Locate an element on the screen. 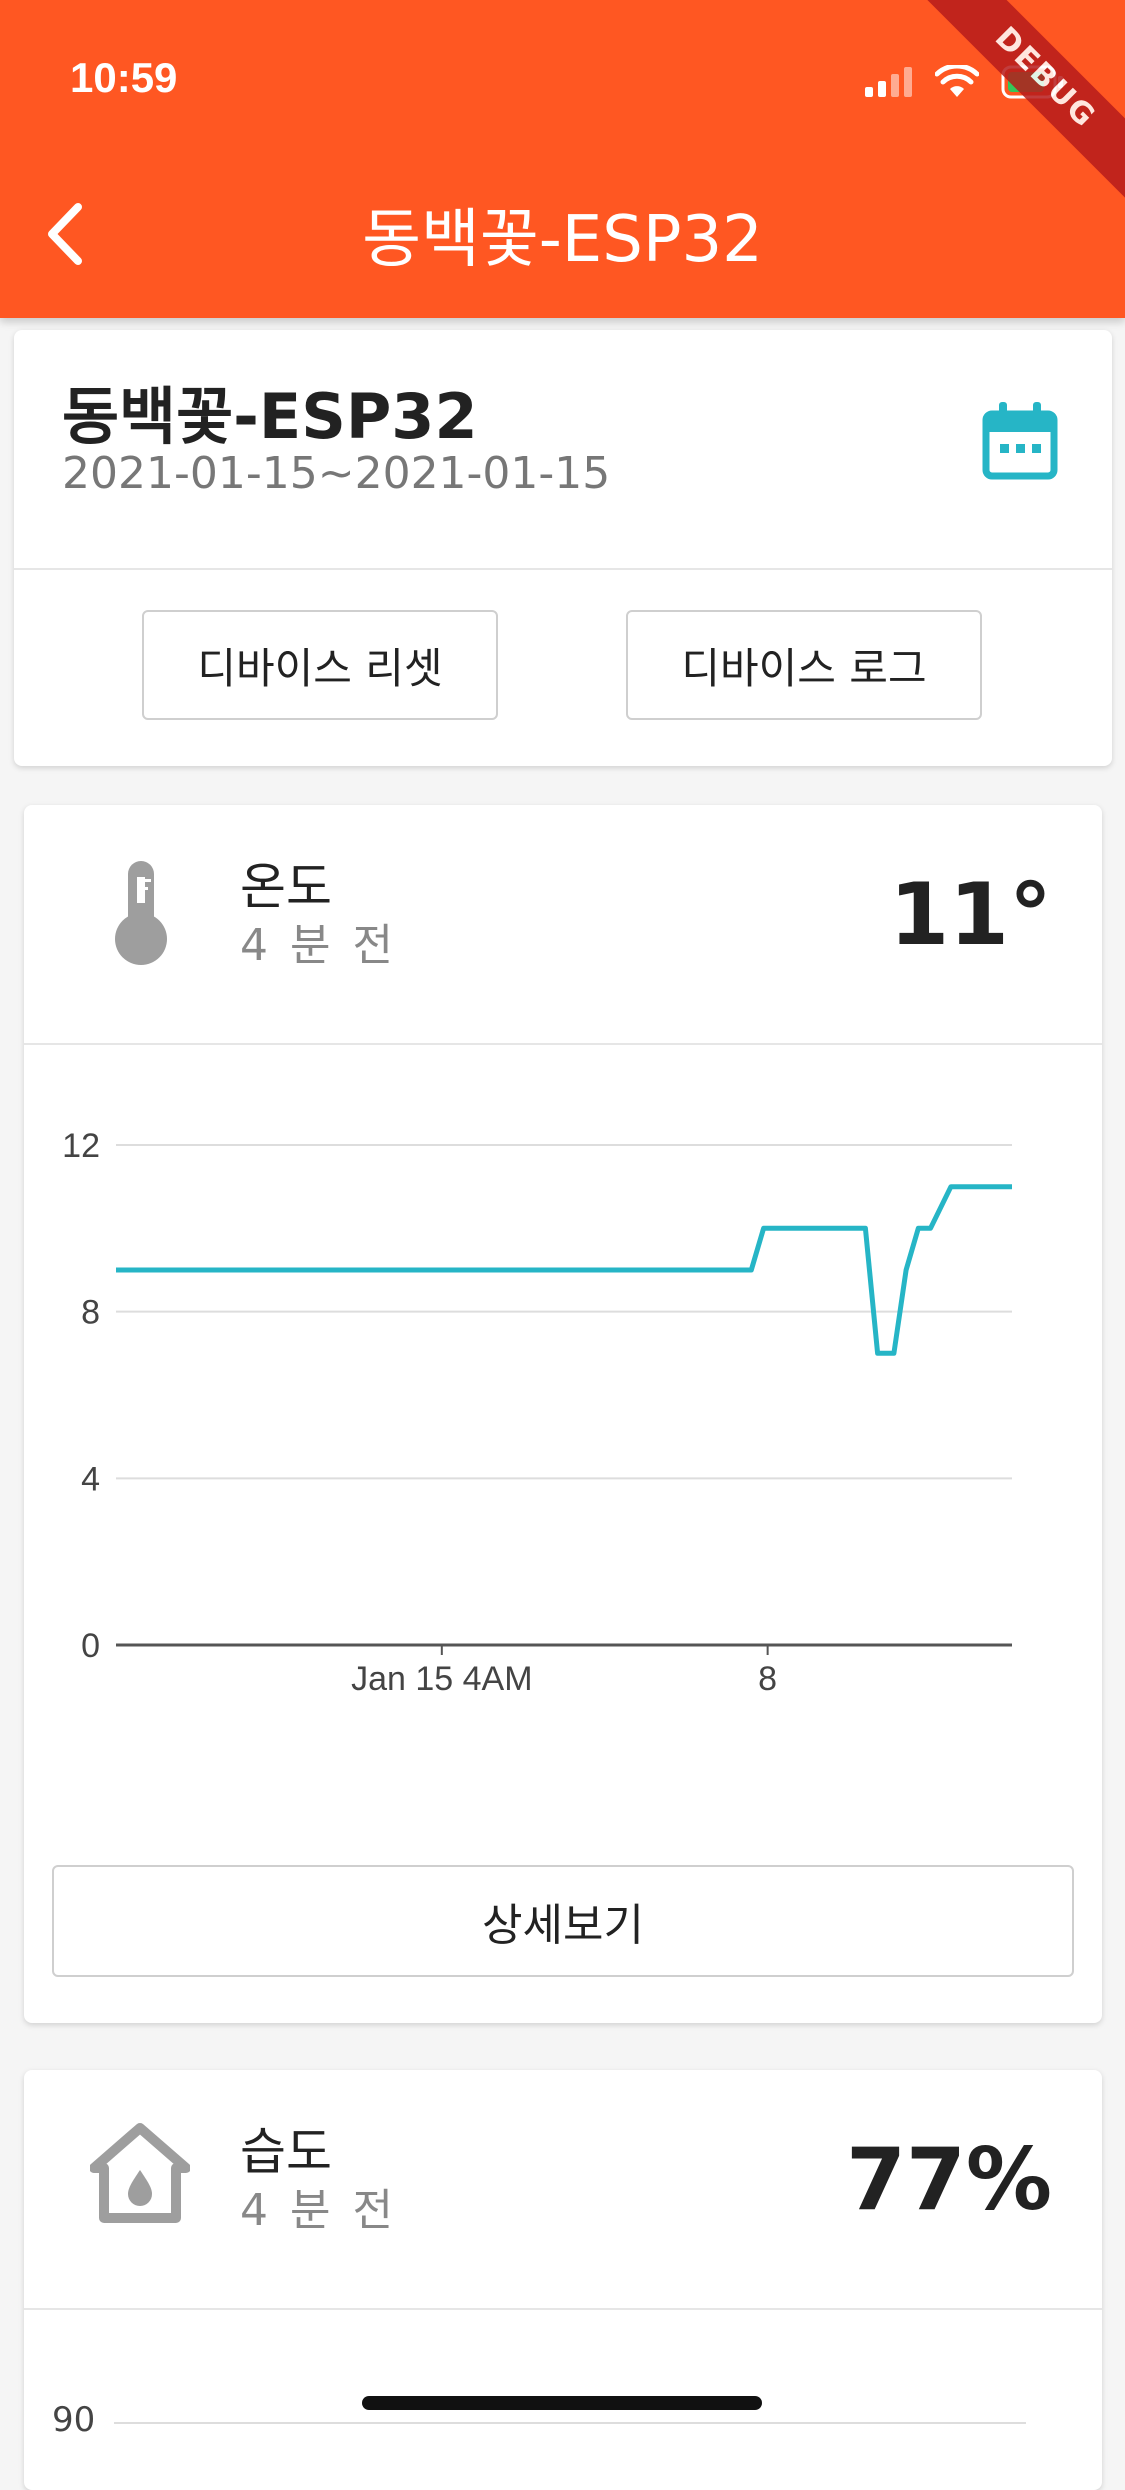 This screenshot has height=2490, width=1125. page-title: 동백꽃-ESP32 is located at coordinates (562, 240).